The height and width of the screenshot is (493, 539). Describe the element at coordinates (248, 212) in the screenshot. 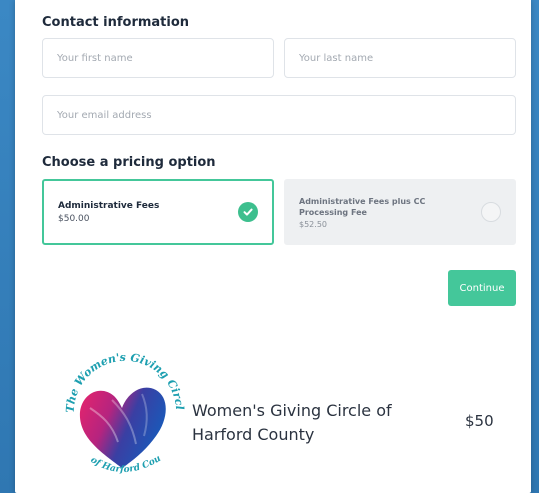

I see `checkmark-icon` at that location.